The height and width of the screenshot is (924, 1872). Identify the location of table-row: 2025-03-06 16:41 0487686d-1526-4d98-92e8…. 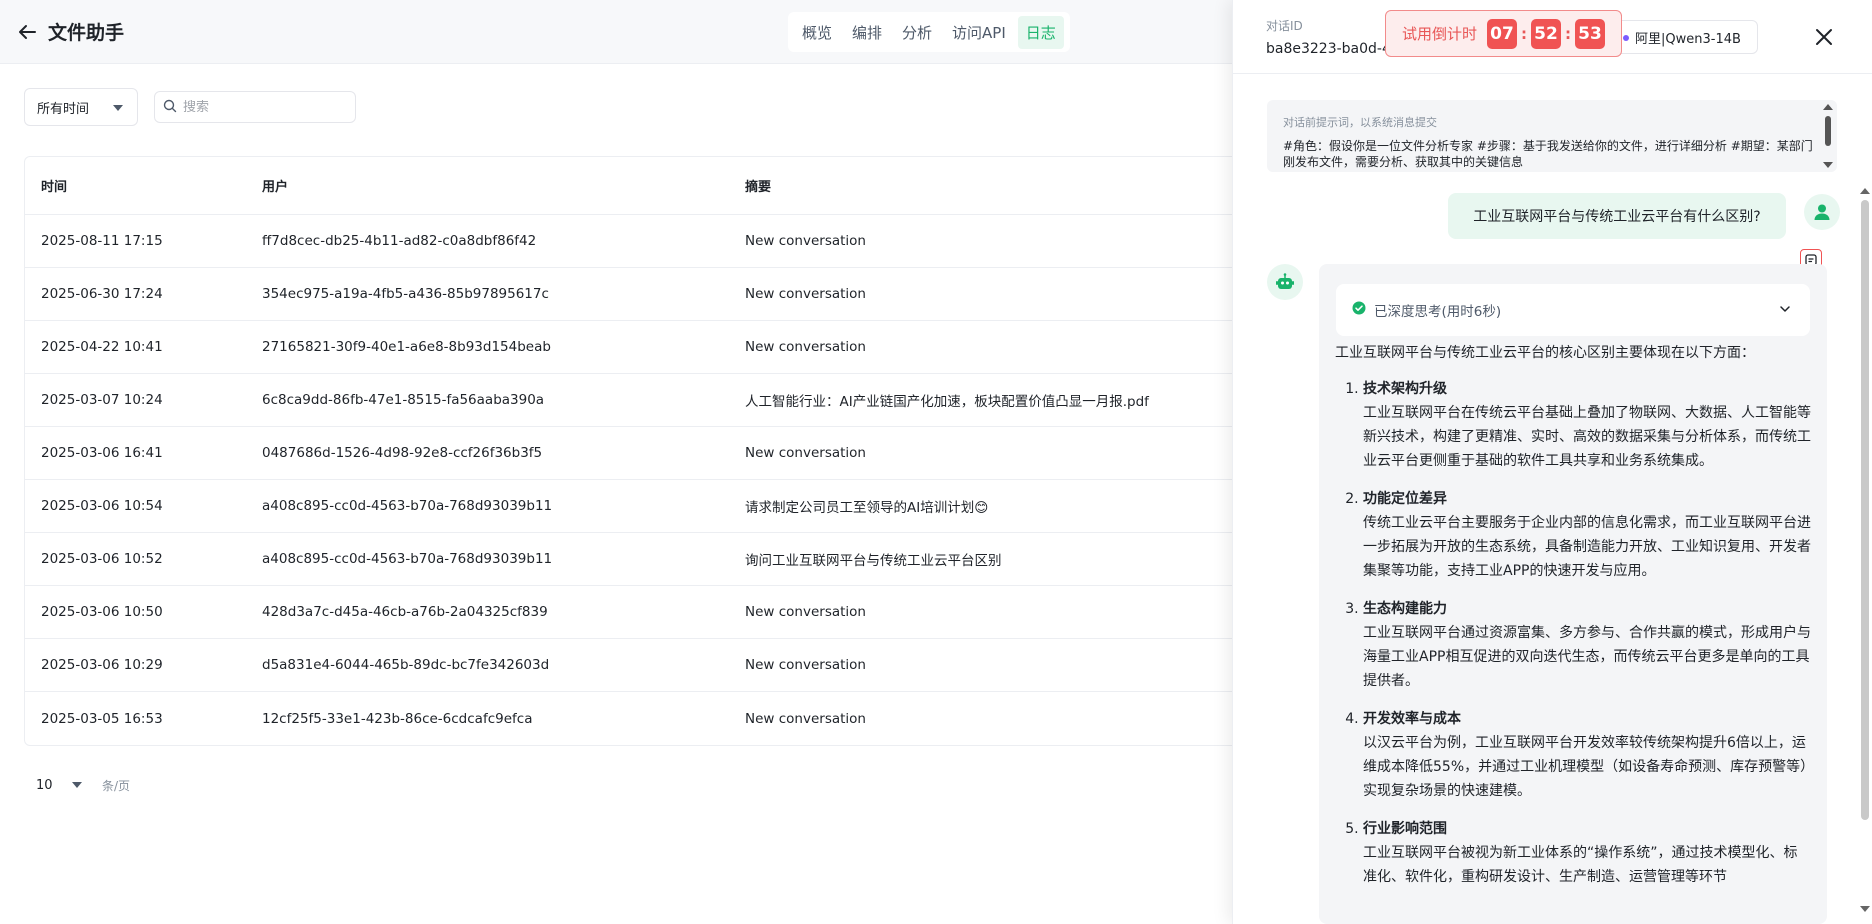
(674, 453).